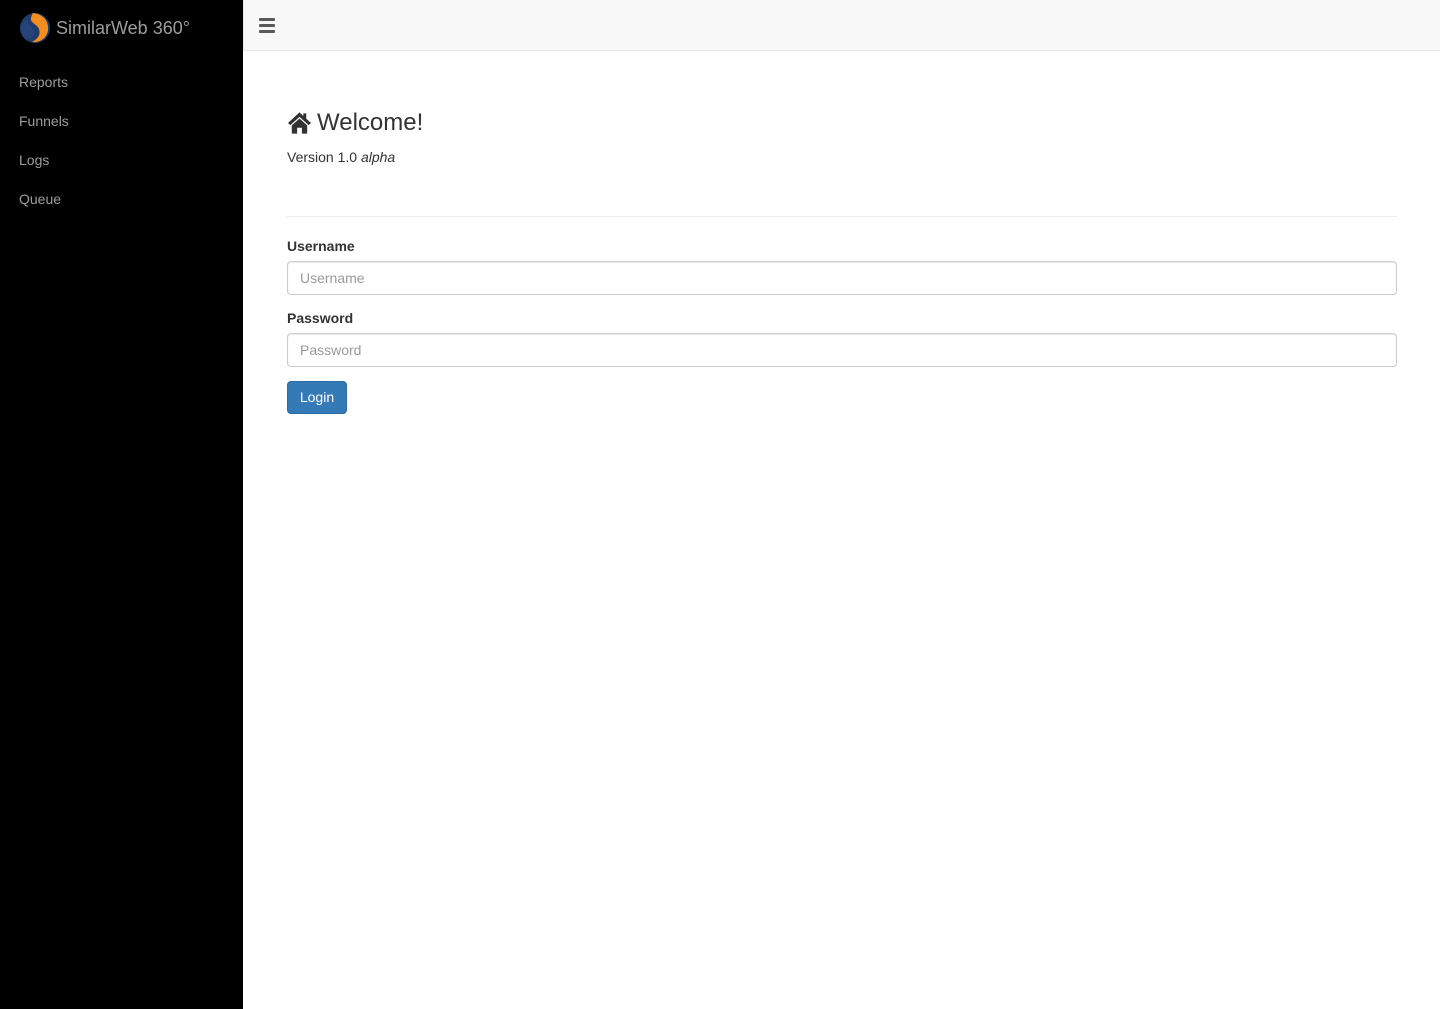 The image size is (1440, 1009). Describe the element at coordinates (370, 122) in the screenshot. I see `page-title-text: Welcome!` at that location.